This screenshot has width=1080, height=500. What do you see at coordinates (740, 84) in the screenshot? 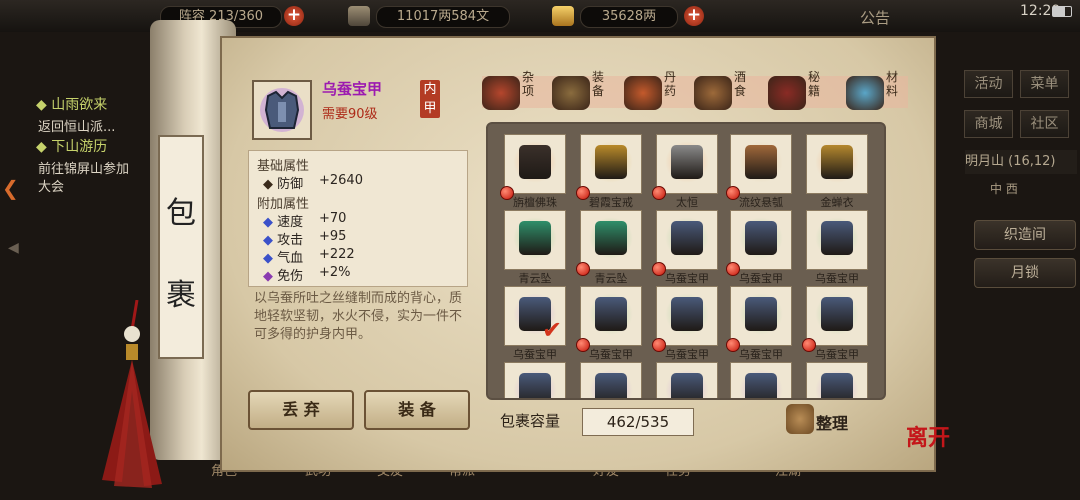
I see `tab-label: 酒食` at bounding box center [740, 84].